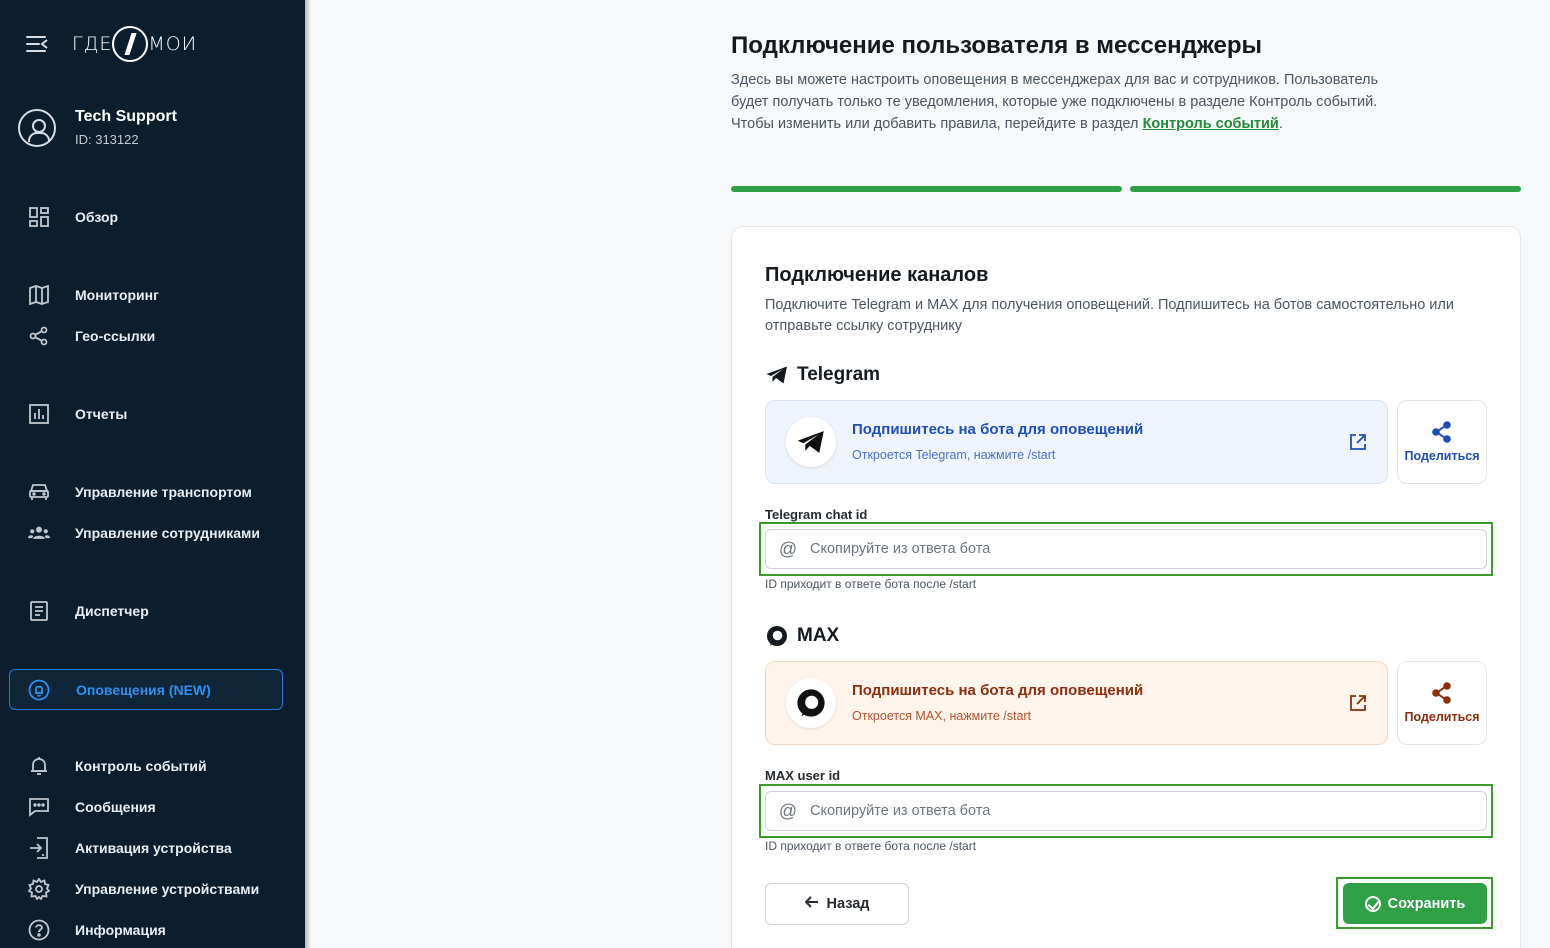 The width and height of the screenshot is (1550, 948). Describe the element at coordinates (39, 690) in the screenshot. I see `at-icon` at that location.